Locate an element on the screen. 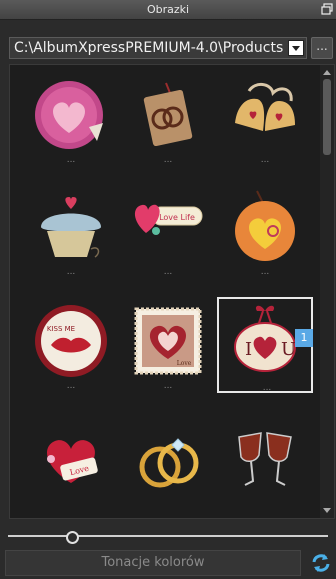 This screenshot has width=336, height=579. slider-track is located at coordinates (168, 536).